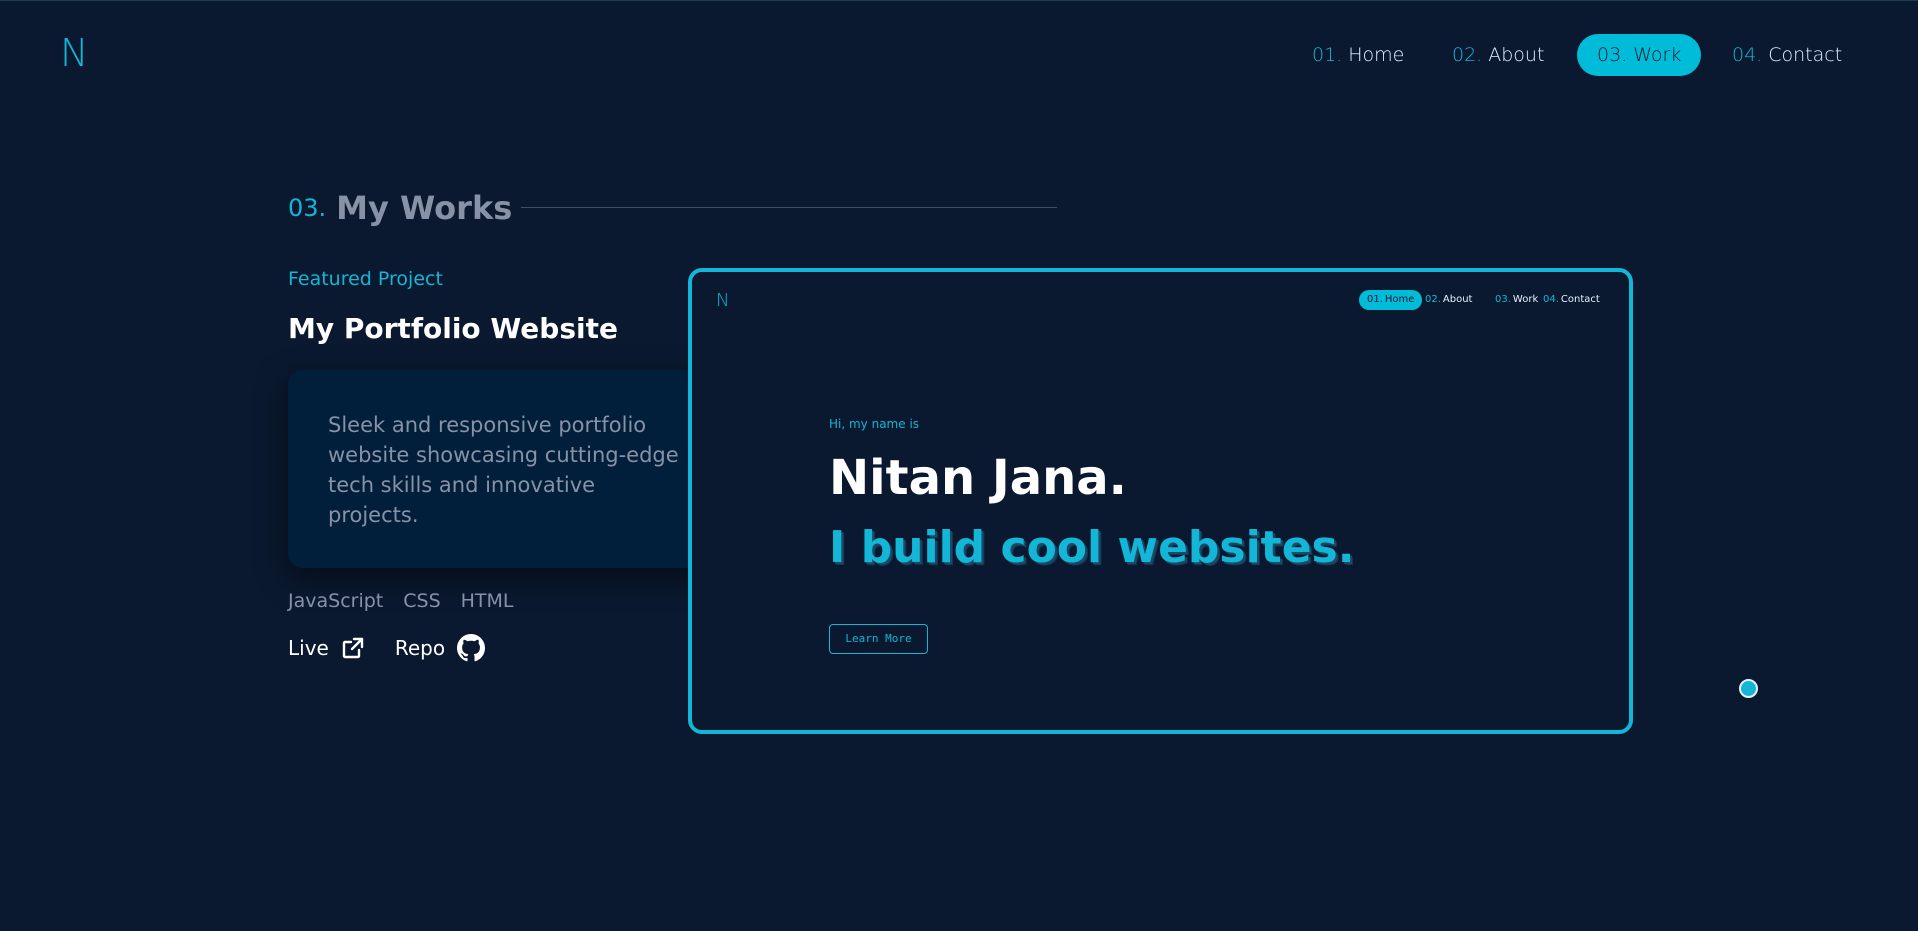  What do you see at coordinates (1805, 55) in the screenshot?
I see `nav-label: Contact` at bounding box center [1805, 55].